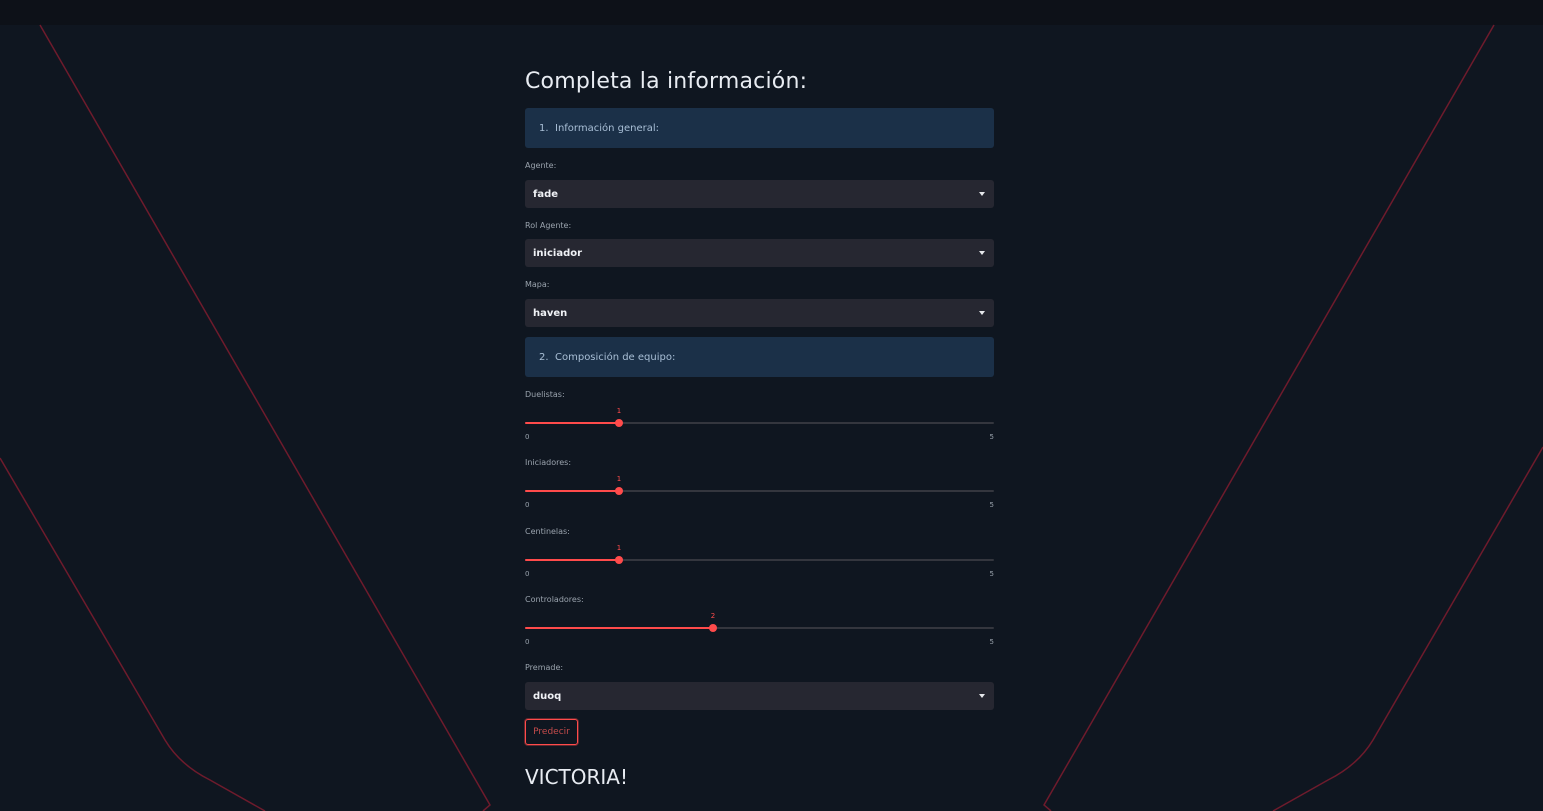 This screenshot has height=811, width=1543. I want to click on section-team-composition: 2. Composición de equipo:, so click(759, 357).